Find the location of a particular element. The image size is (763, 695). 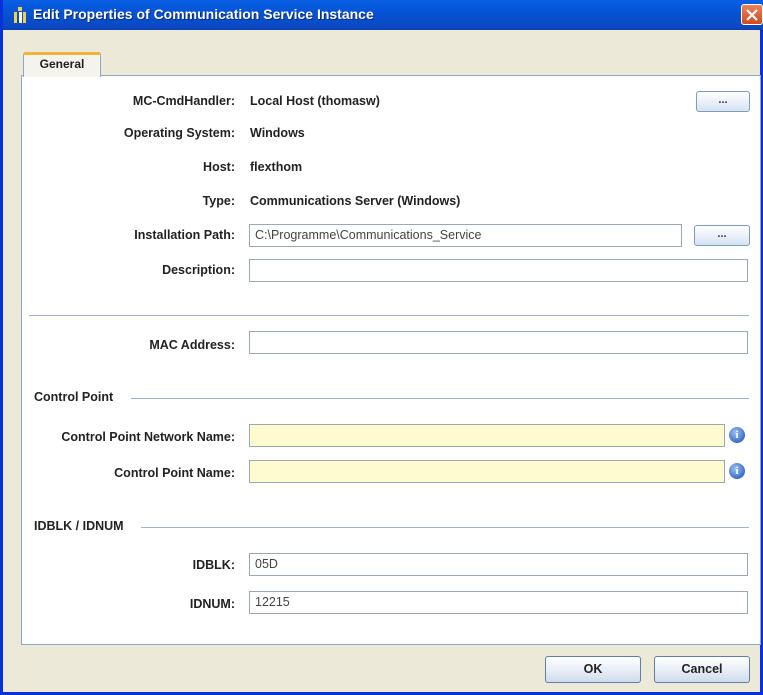

description-input is located at coordinates (498, 270).